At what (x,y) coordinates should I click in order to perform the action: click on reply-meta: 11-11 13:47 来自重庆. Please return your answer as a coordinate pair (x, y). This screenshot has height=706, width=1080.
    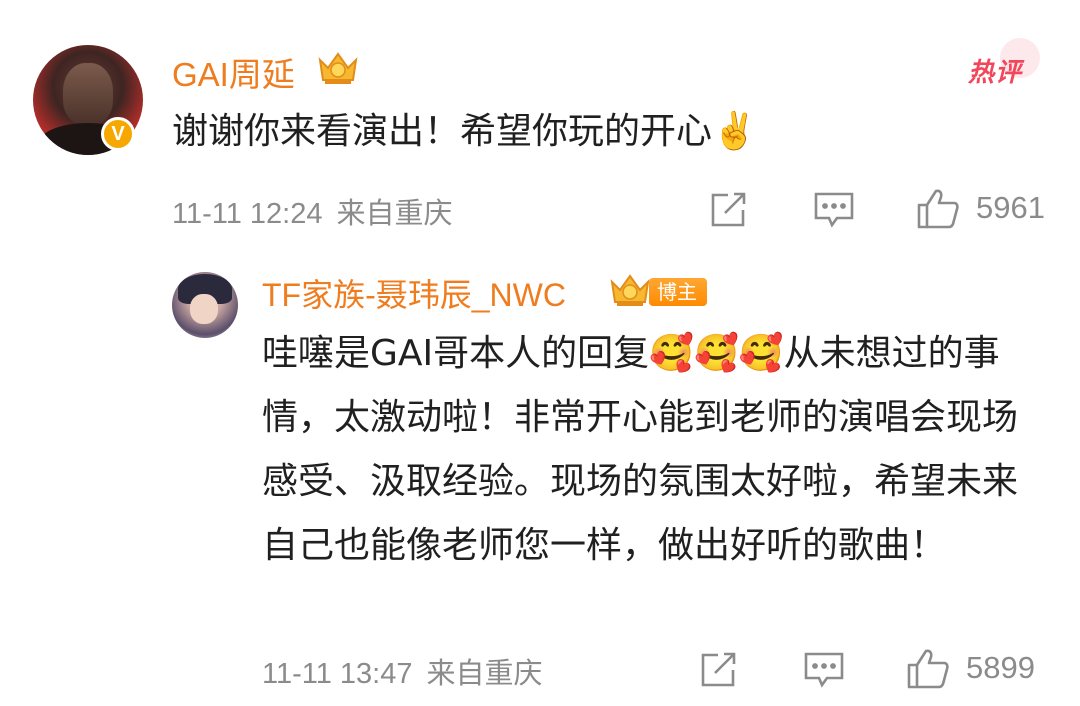
    Looking at the image, I should click on (402, 671).